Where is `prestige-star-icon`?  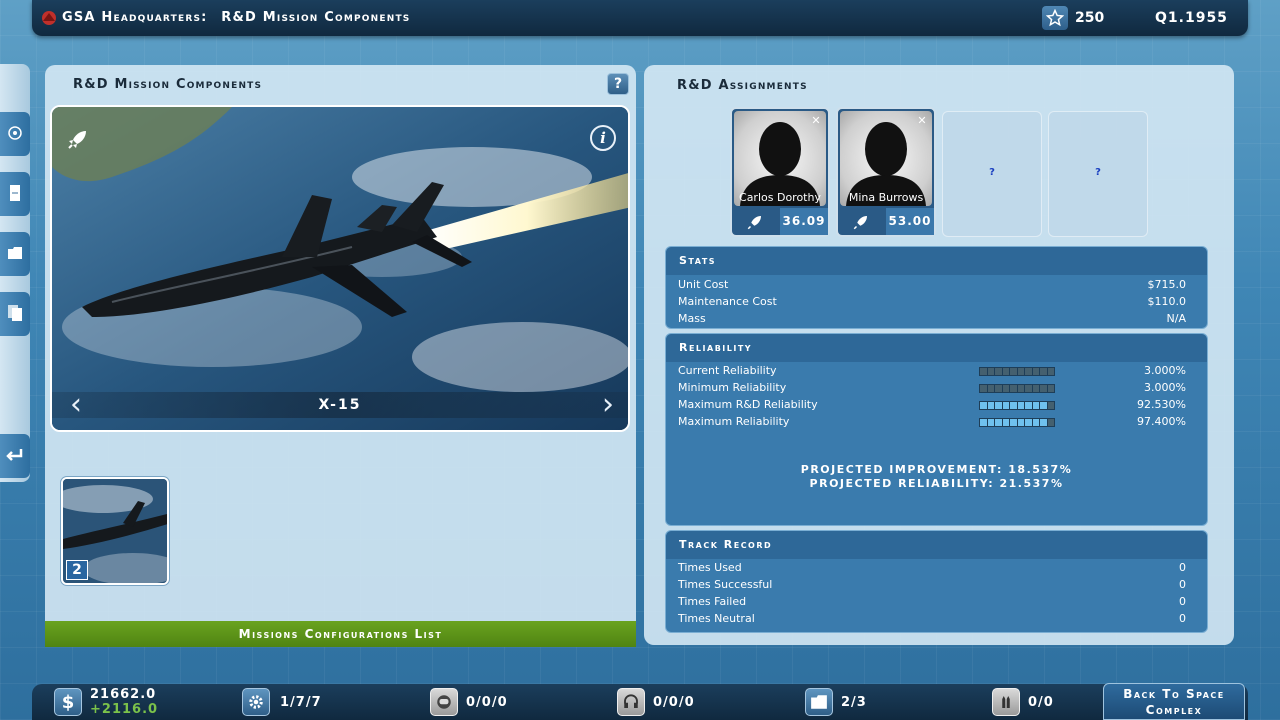 prestige-star-icon is located at coordinates (1055, 18).